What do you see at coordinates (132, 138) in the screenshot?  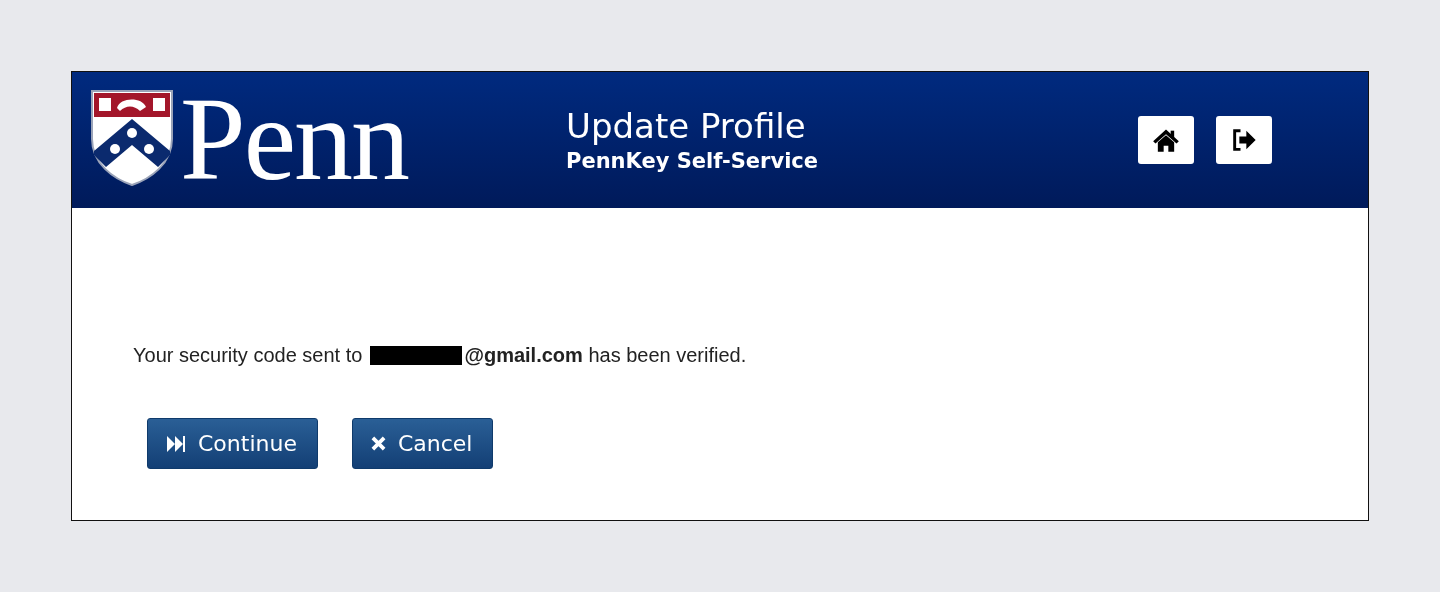 I see `shield-icon` at bounding box center [132, 138].